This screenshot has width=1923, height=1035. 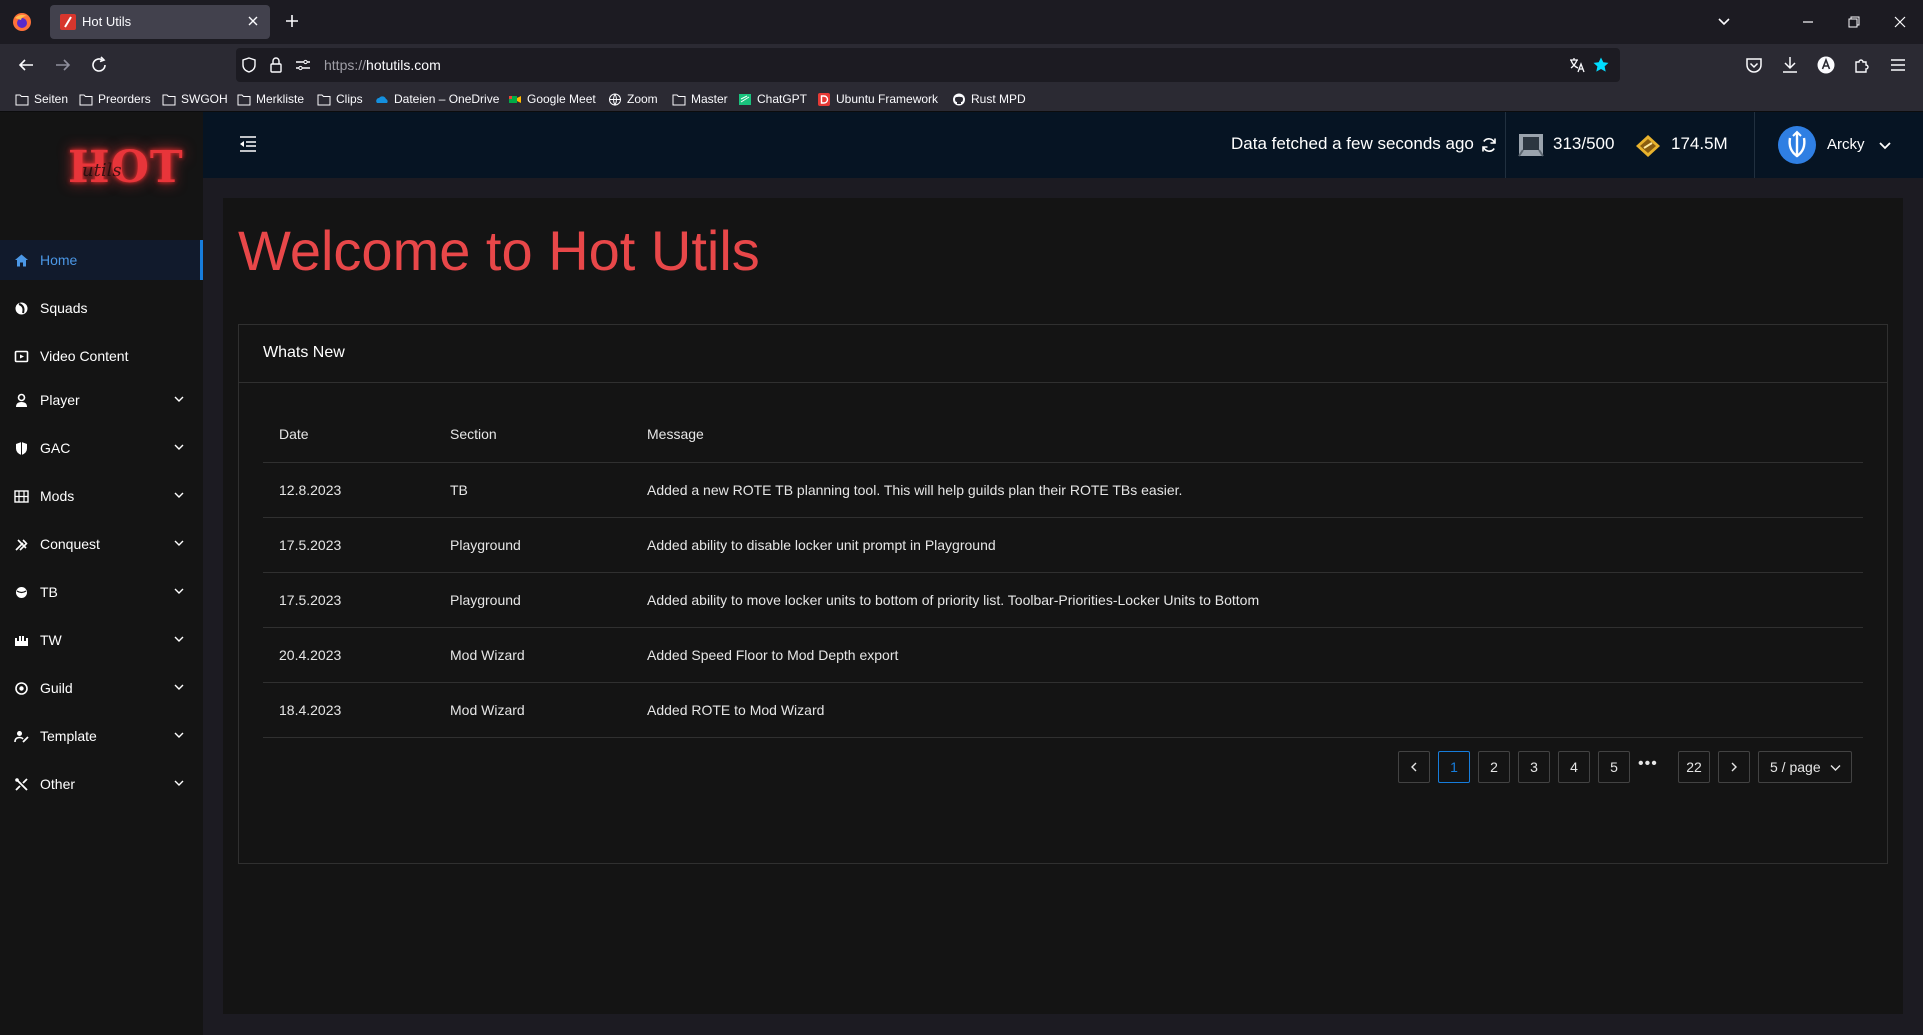 I want to click on url-scheme: https://, so click(x=345, y=65).